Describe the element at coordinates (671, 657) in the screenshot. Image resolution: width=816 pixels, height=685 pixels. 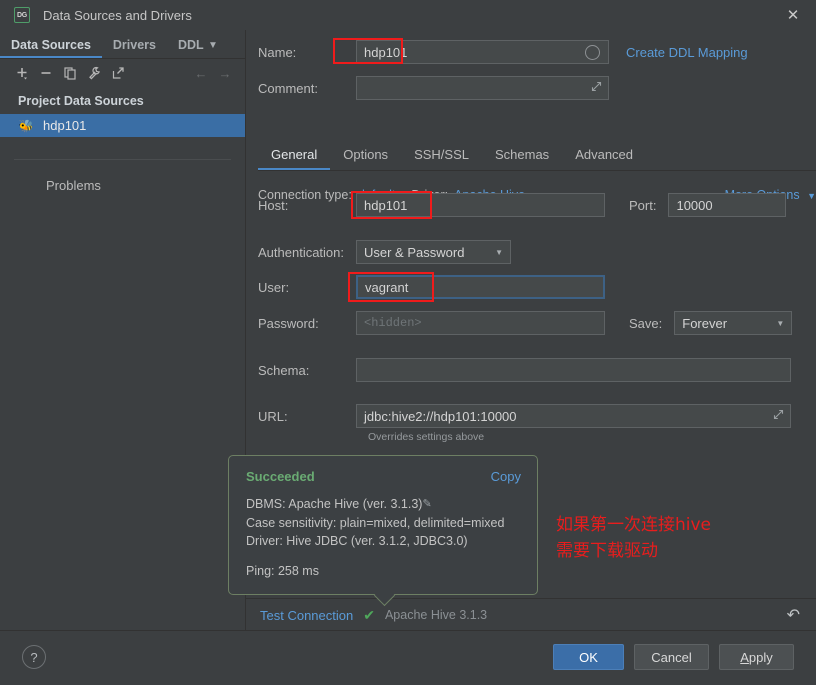
I see `cancel-button: Cancel` at that location.